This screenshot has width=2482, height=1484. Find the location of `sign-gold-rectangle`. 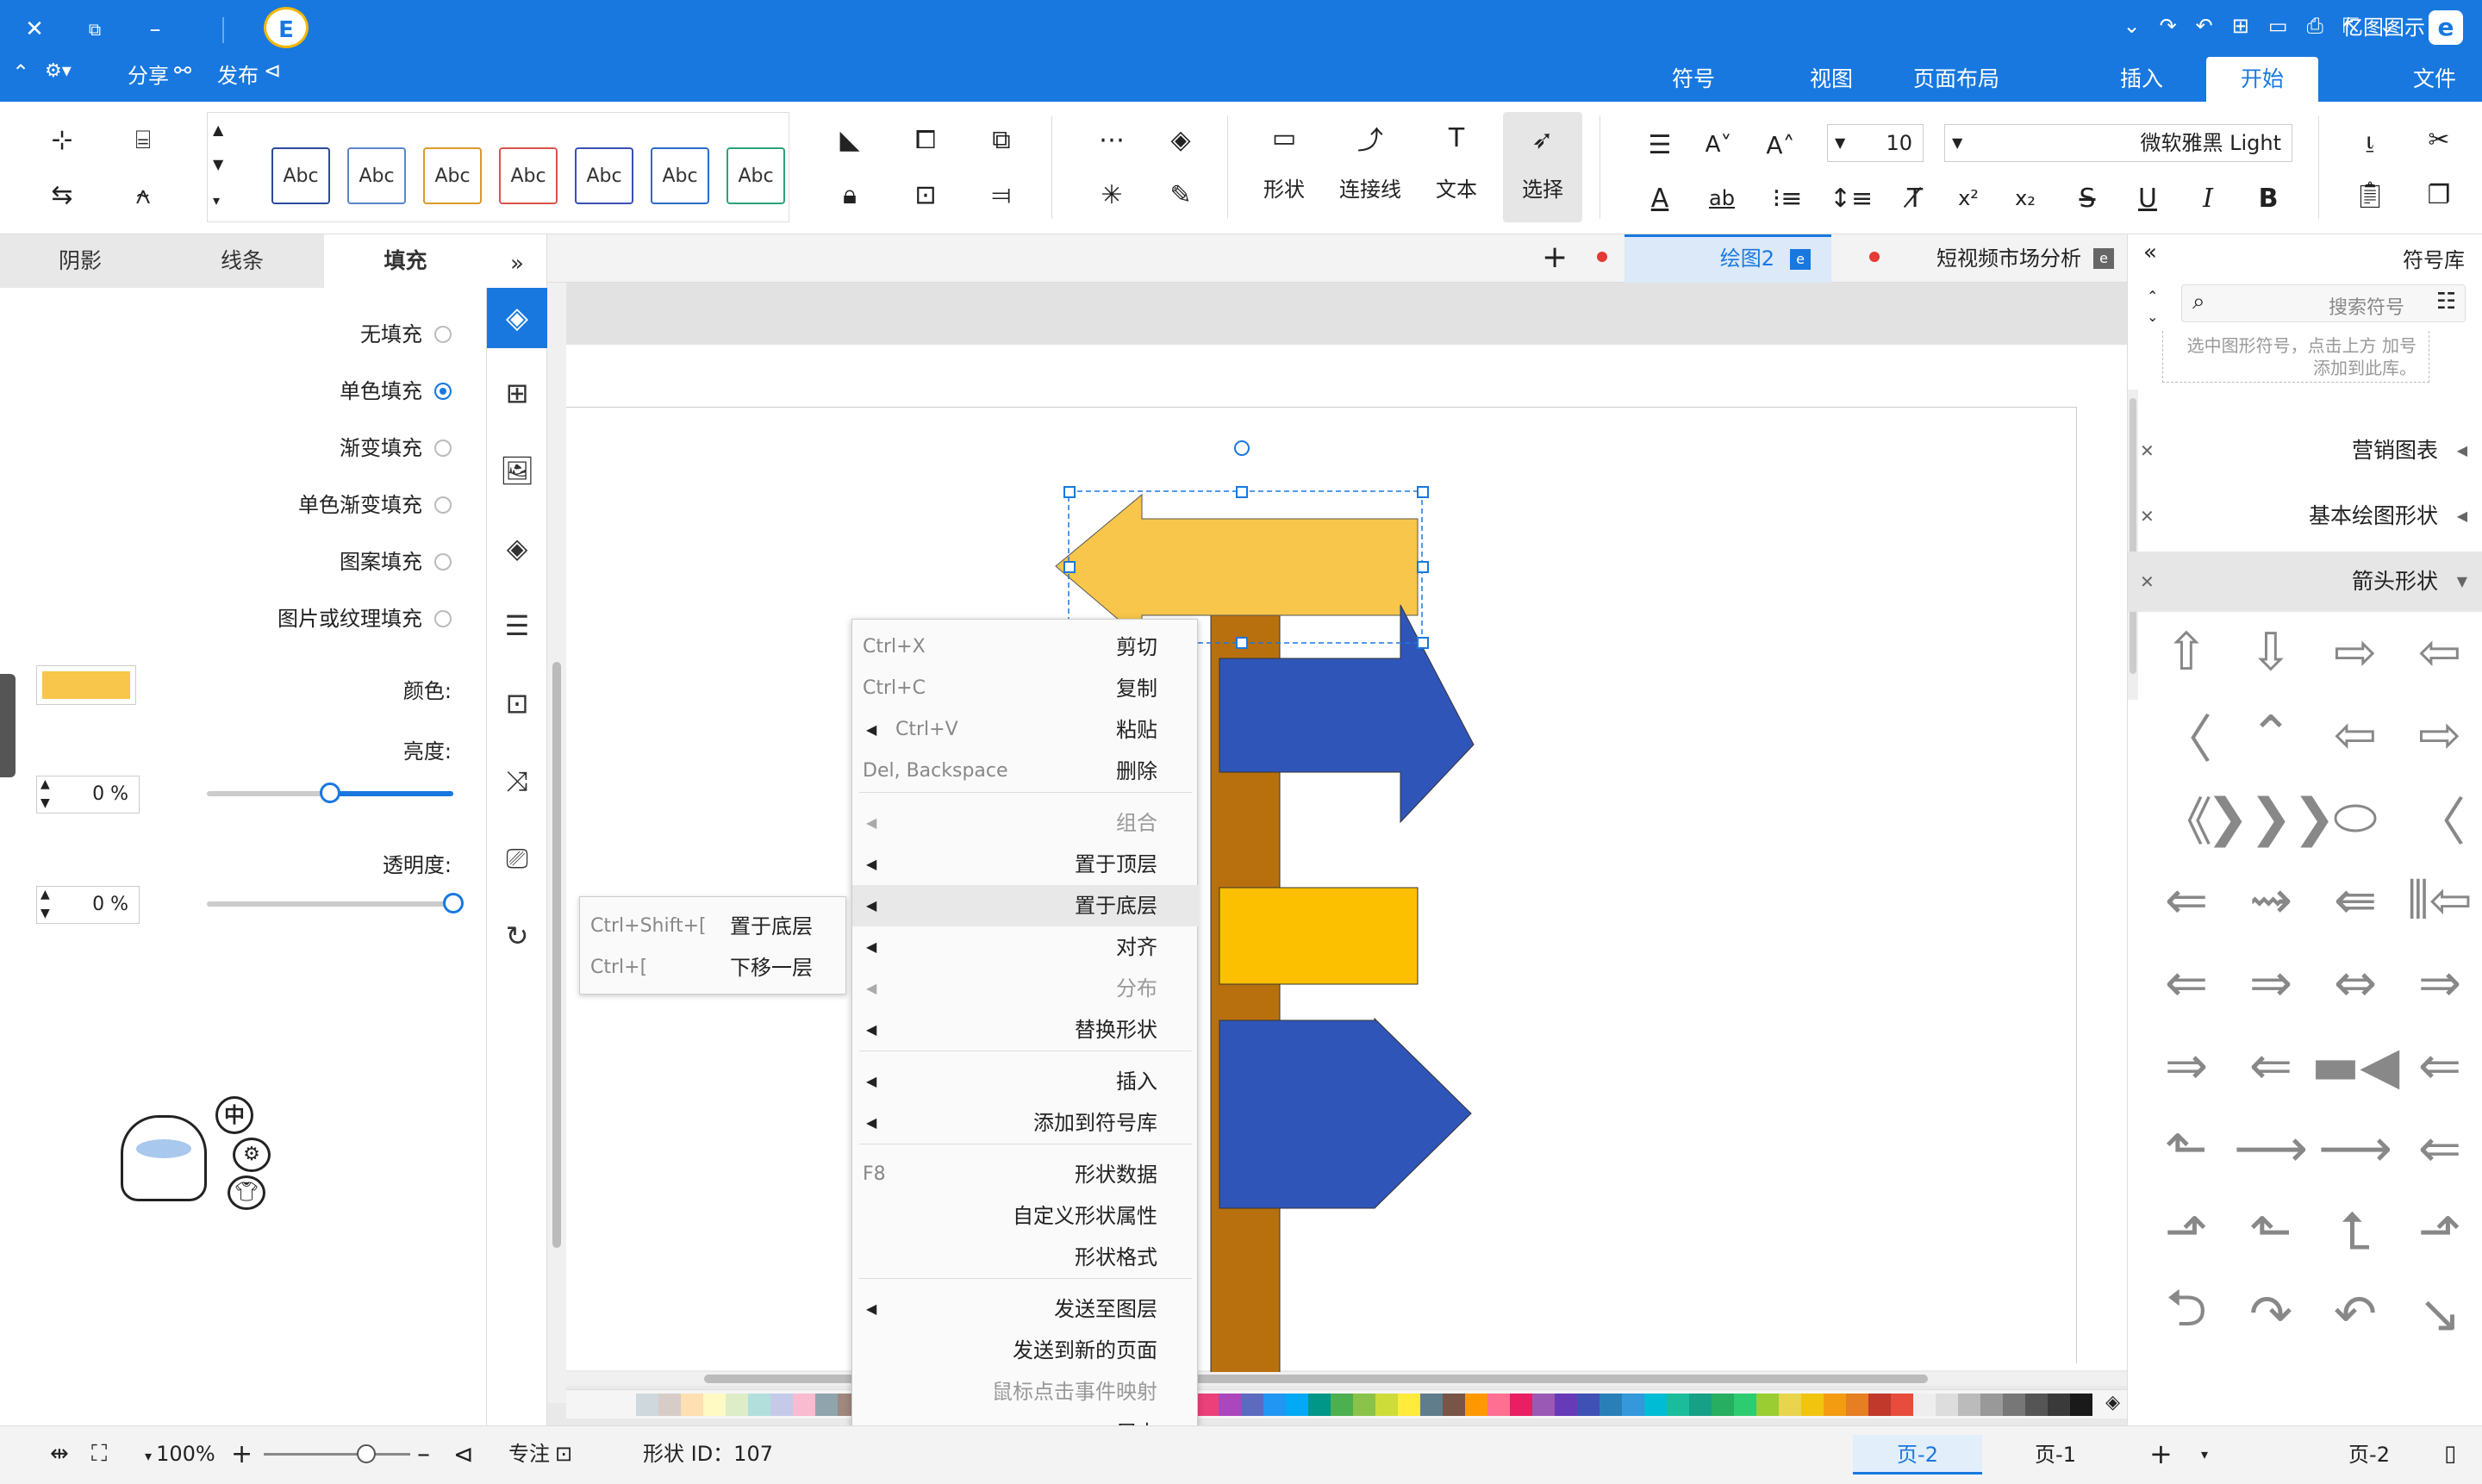

sign-gold-rectangle is located at coordinates (1319, 936).